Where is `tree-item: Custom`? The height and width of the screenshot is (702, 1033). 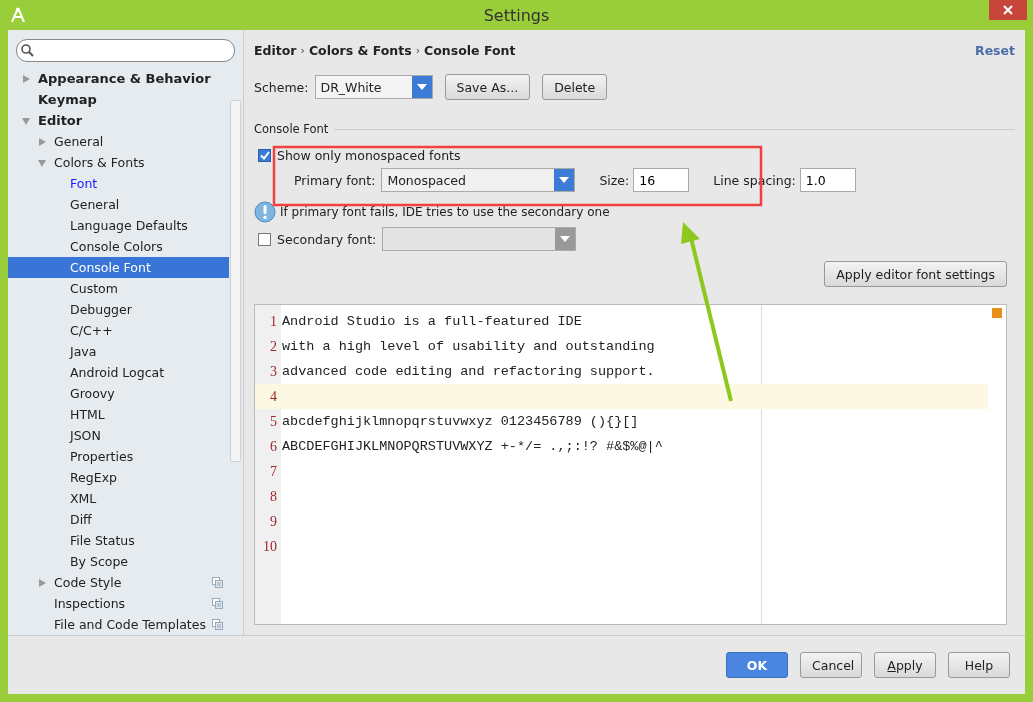 tree-item: Custom is located at coordinates (118, 288).